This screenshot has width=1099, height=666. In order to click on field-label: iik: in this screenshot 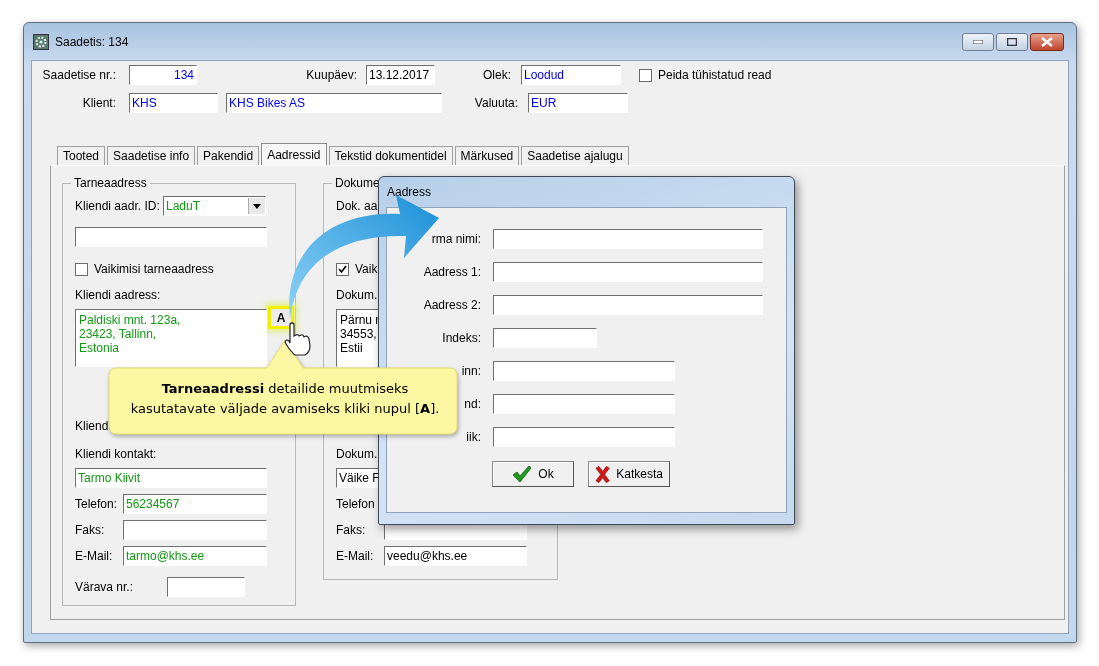, I will do `click(473, 437)`.